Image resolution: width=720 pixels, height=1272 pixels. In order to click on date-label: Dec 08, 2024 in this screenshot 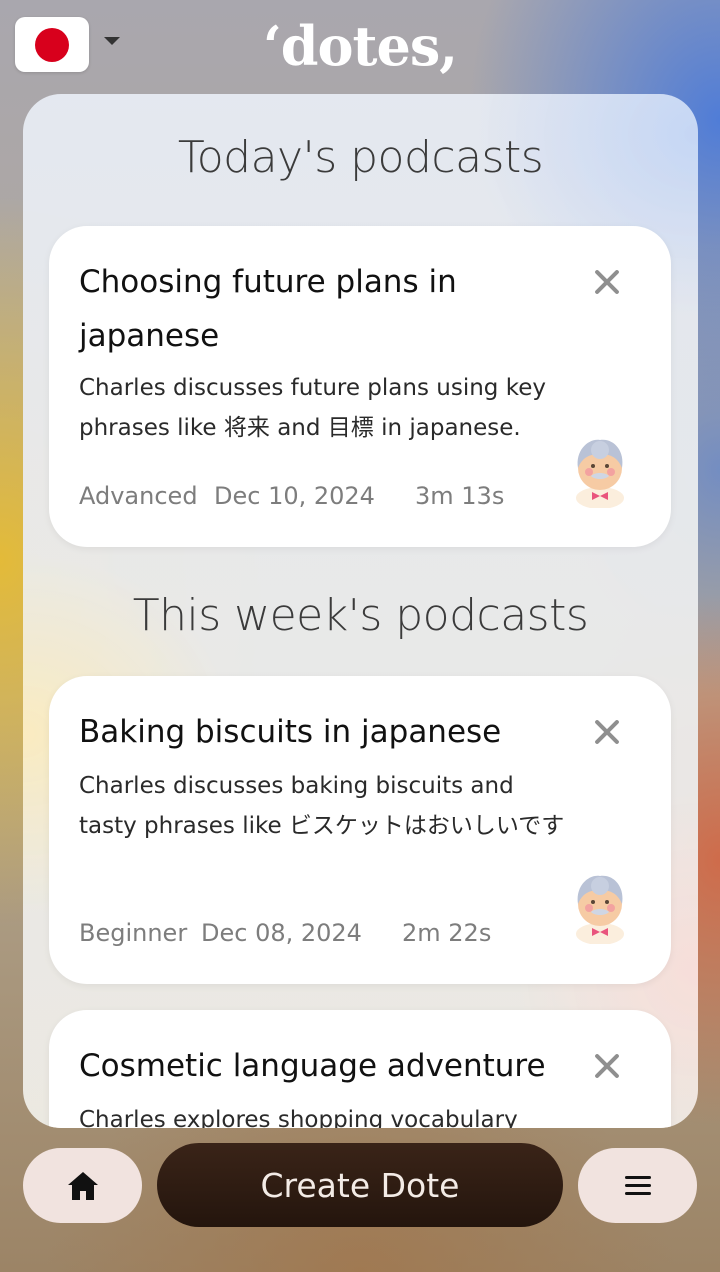, I will do `click(281, 933)`.